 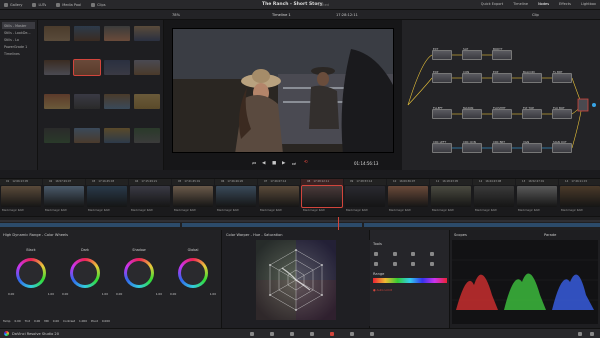 I want to click on wheel-shadow: Shadow 0.00 1.00, so click(x=139, y=272).